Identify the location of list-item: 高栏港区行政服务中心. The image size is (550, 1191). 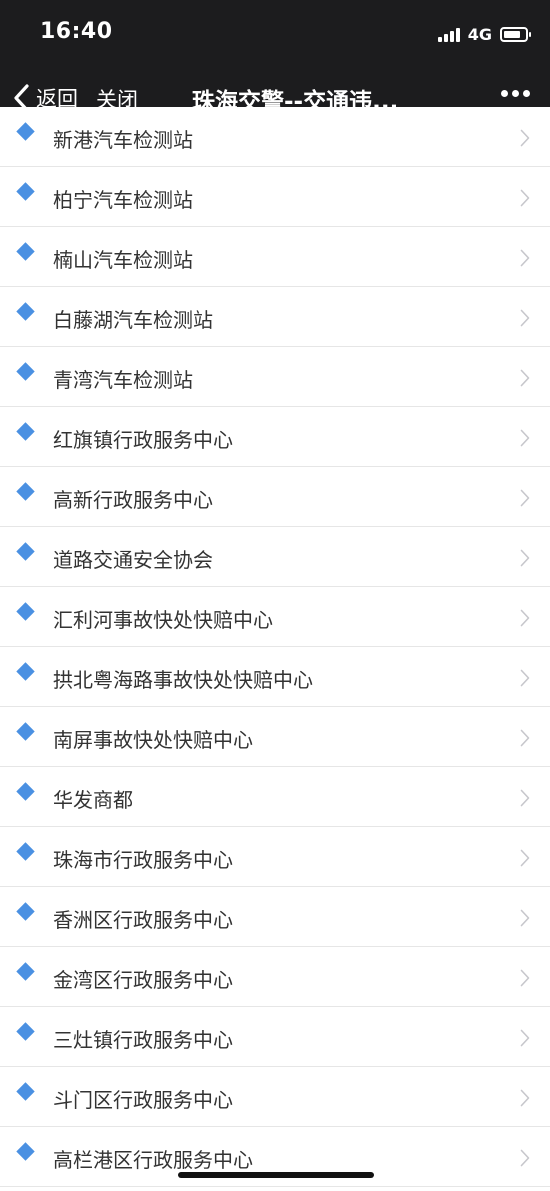
(275, 1157).